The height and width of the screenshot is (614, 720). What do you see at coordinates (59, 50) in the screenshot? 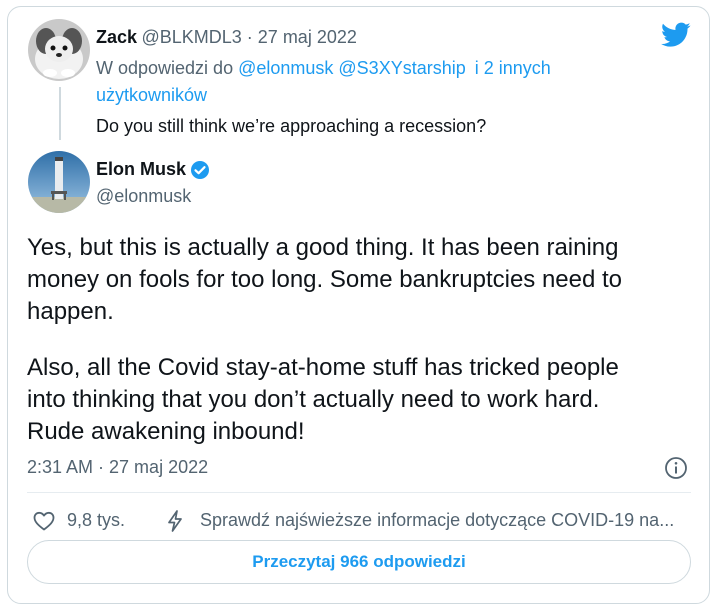
I see `zack-avatar` at bounding box center [59, 50].